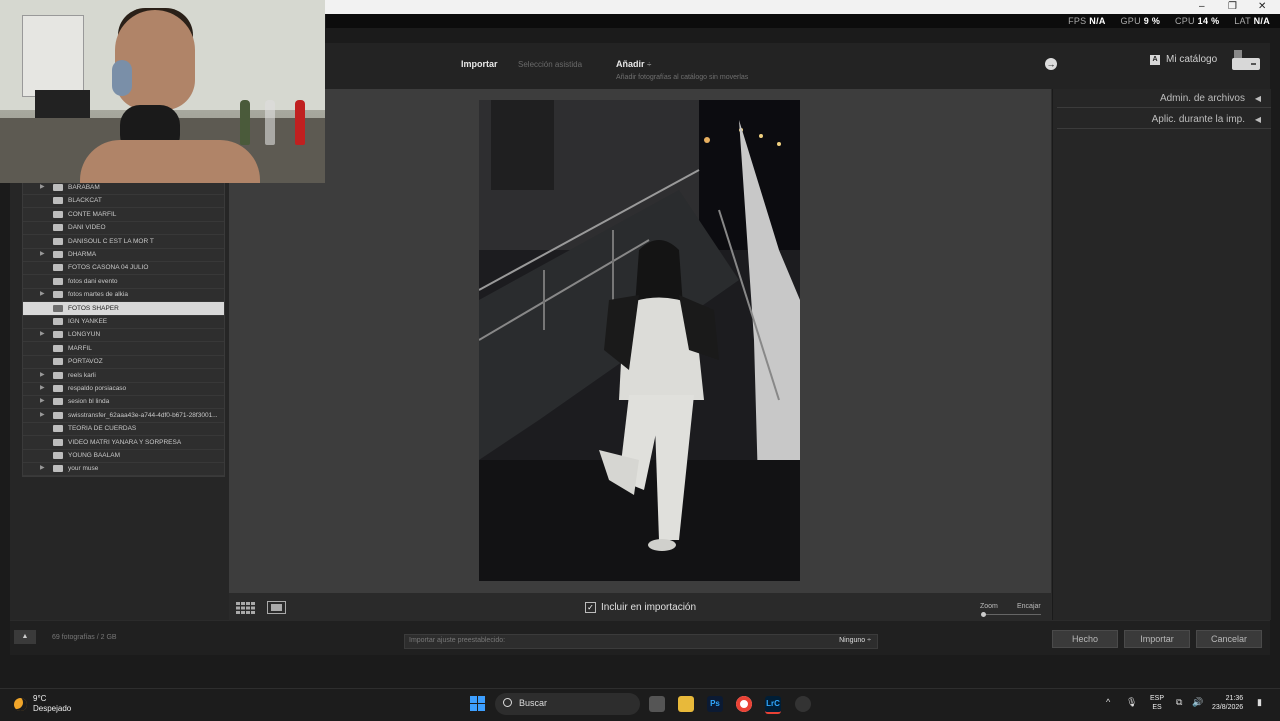 The image size is (1280, 721). Describe the element at coordinates (123, 322) in the screenshot. I see `folder-row: IGN YANKEE` at that location.